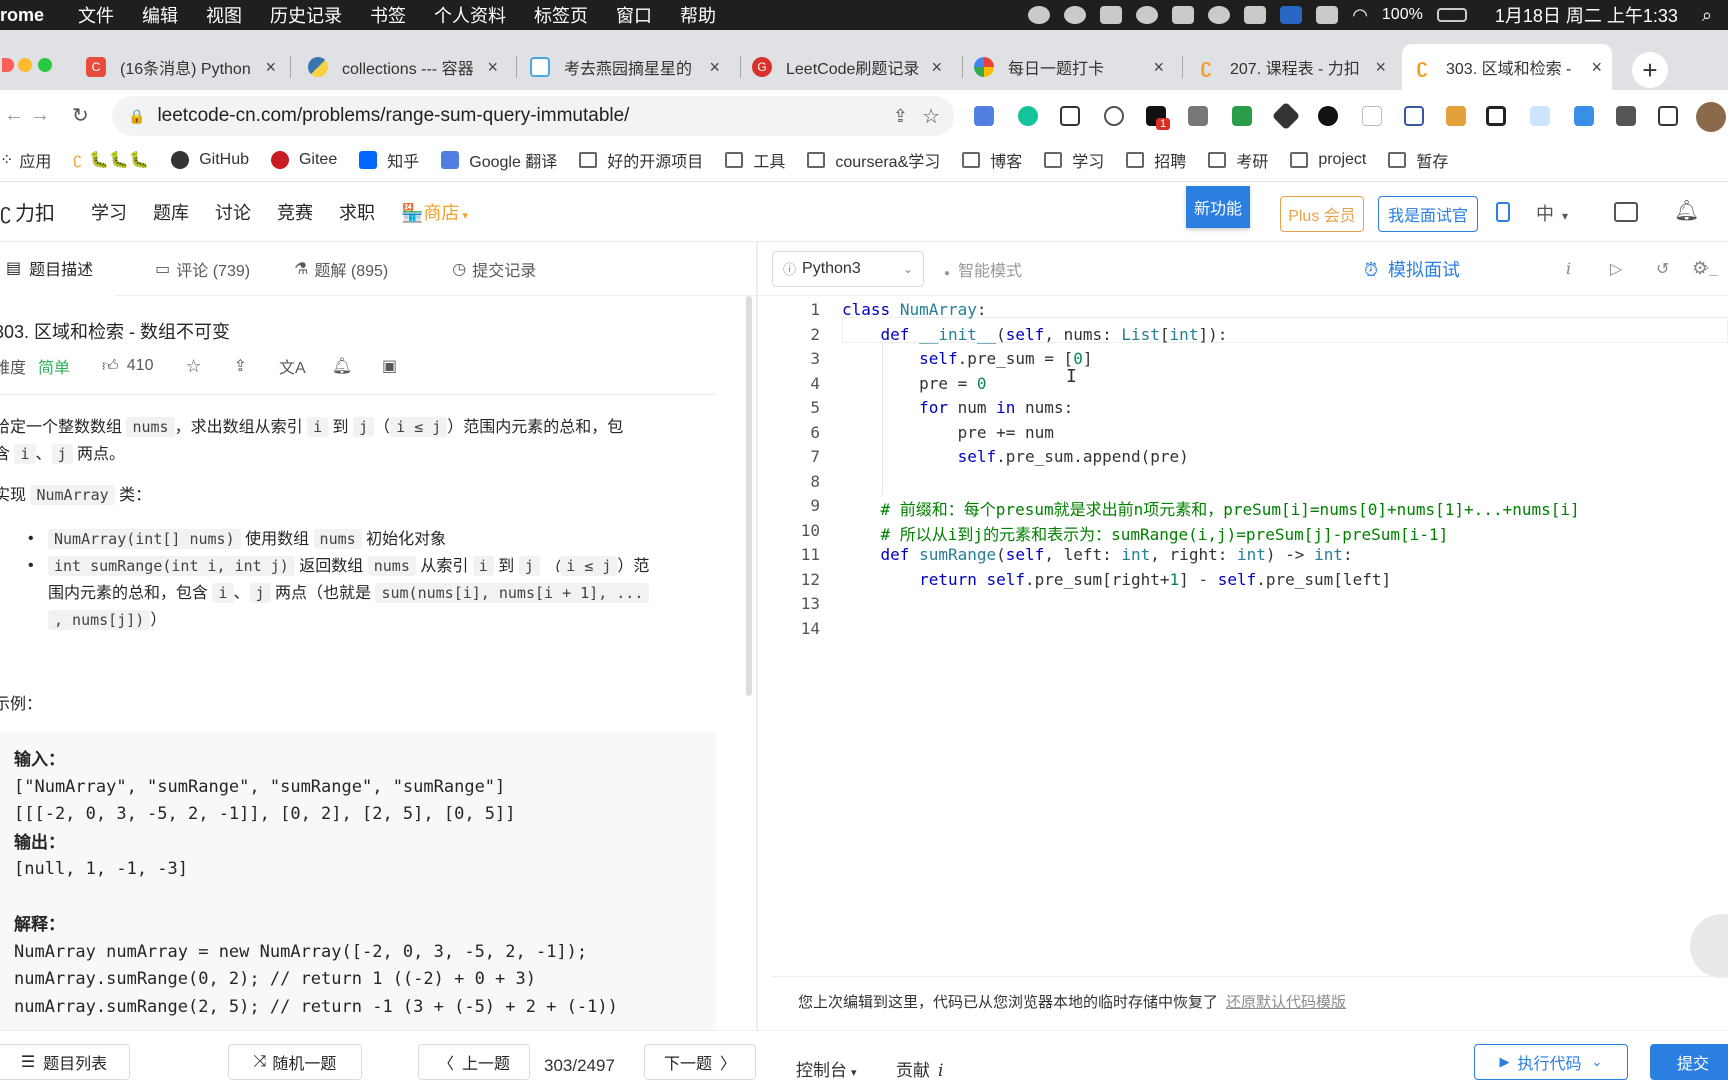 The height and width of the screenshot is (1081, 1728). What do you see at coordinates (357, 212) in the screenshot?
I see `nav-jobs: 求职` at bounding box center [357, 212].